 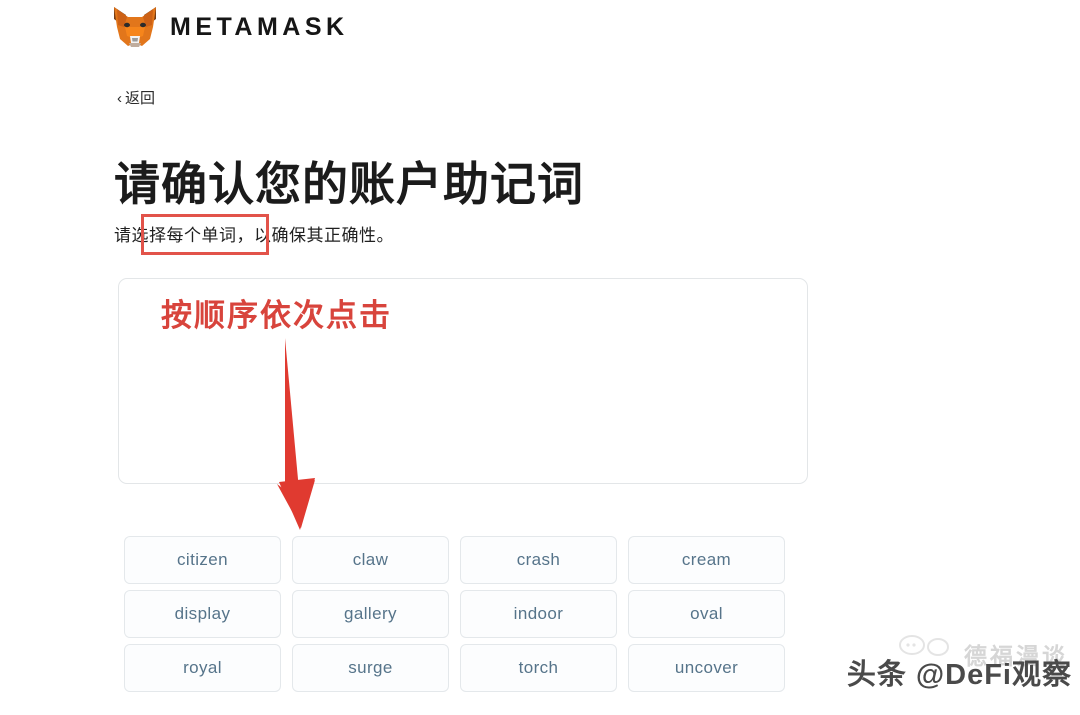 I want to click on word-chip: torch, so click(x=538, y=668).